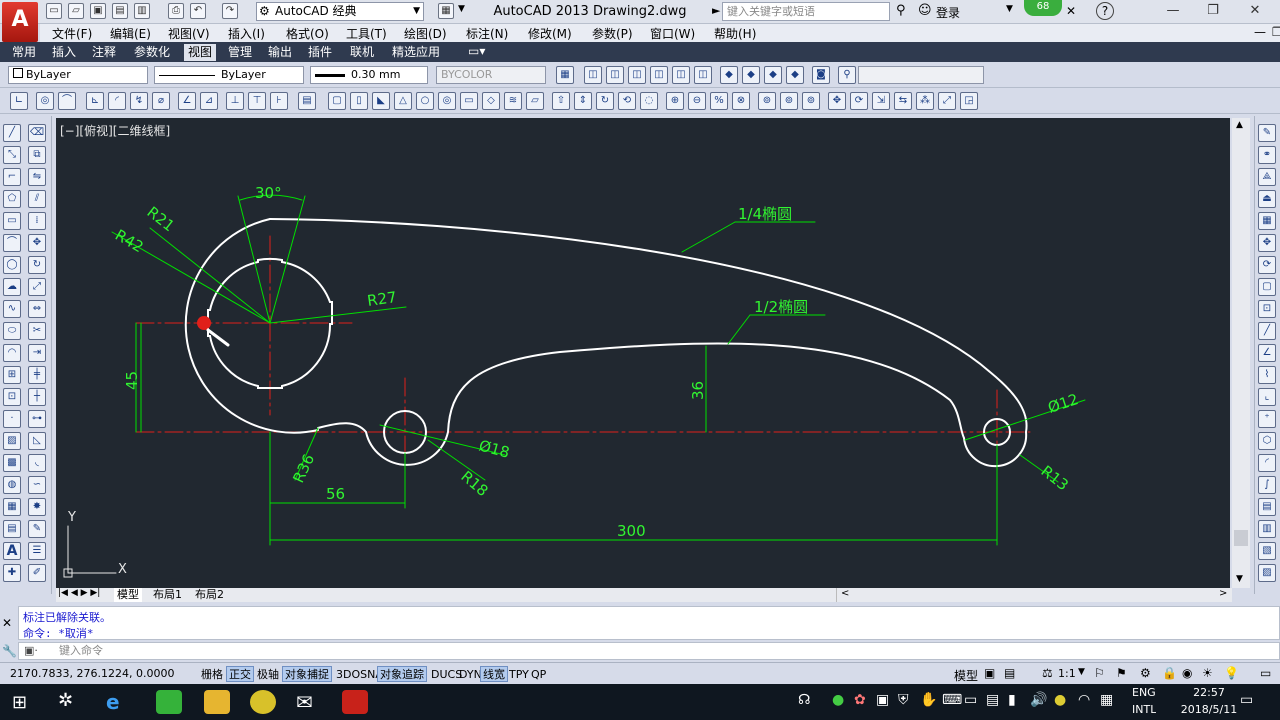  Describe the element at coordinates (795, 75) in the screenshot. I see `iso-nw-icon: ◆` at that location.